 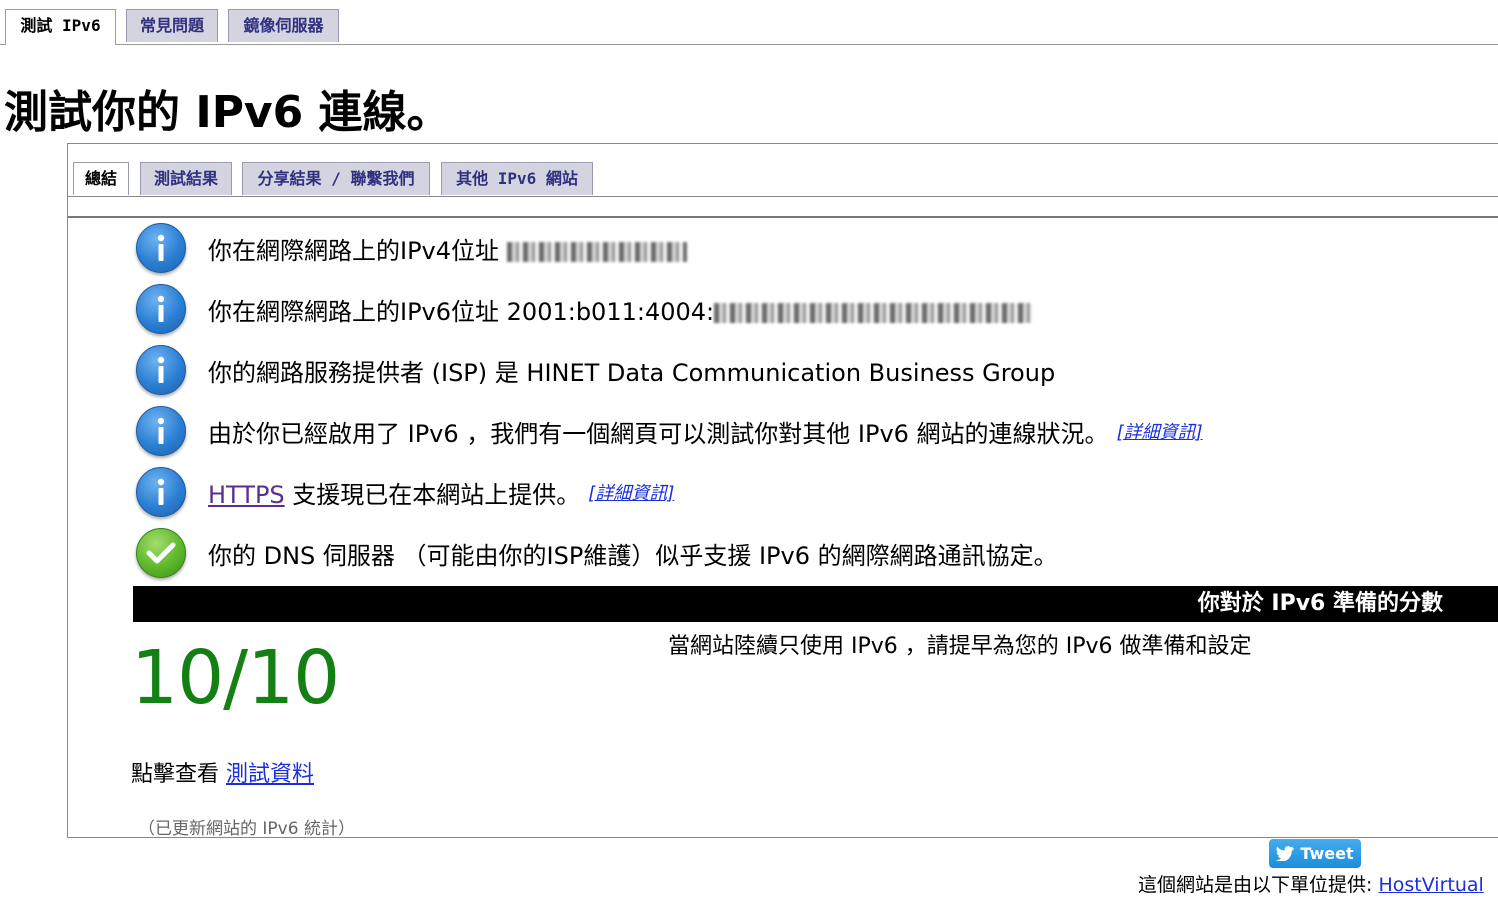 I want to click on footer: 這個網站是由以下單位提供: HostVirtual, so click(x=1311, y=885).